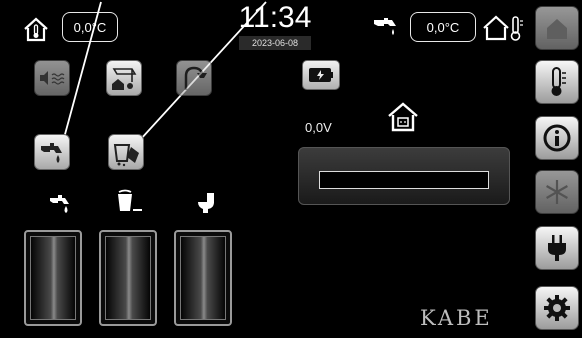  I want to click on shower-button, so click(194, 78).